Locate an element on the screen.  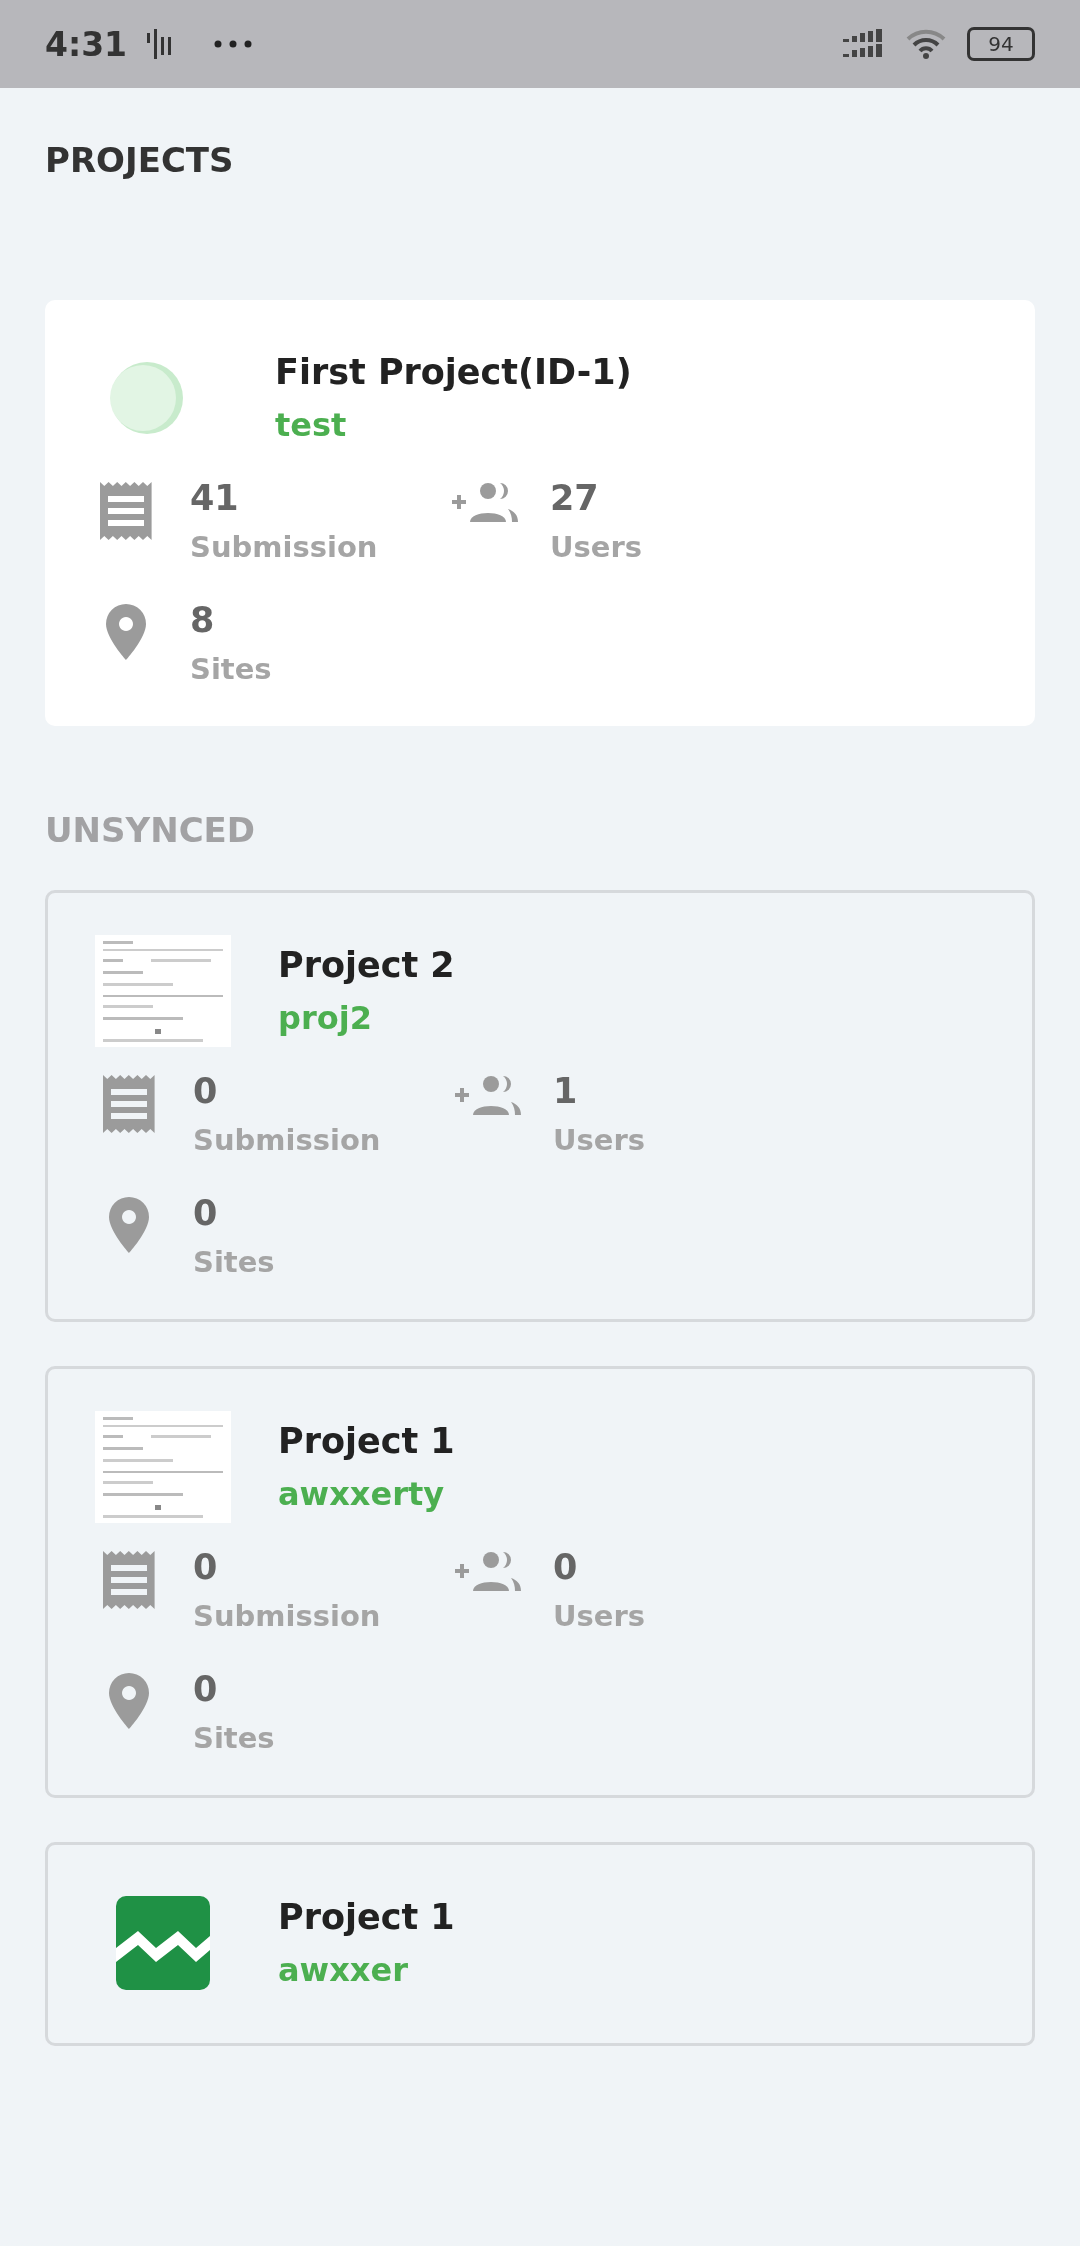
status-time: 4:31 is located at coordinates (86, 44).